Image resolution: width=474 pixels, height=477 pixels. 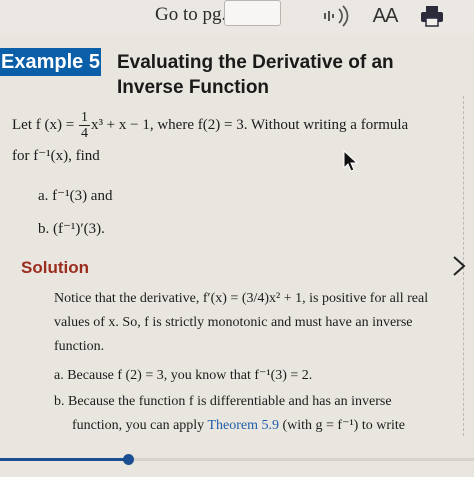 I want to click on toolbar: Go to pg. AA, so click(x=237, y=17).